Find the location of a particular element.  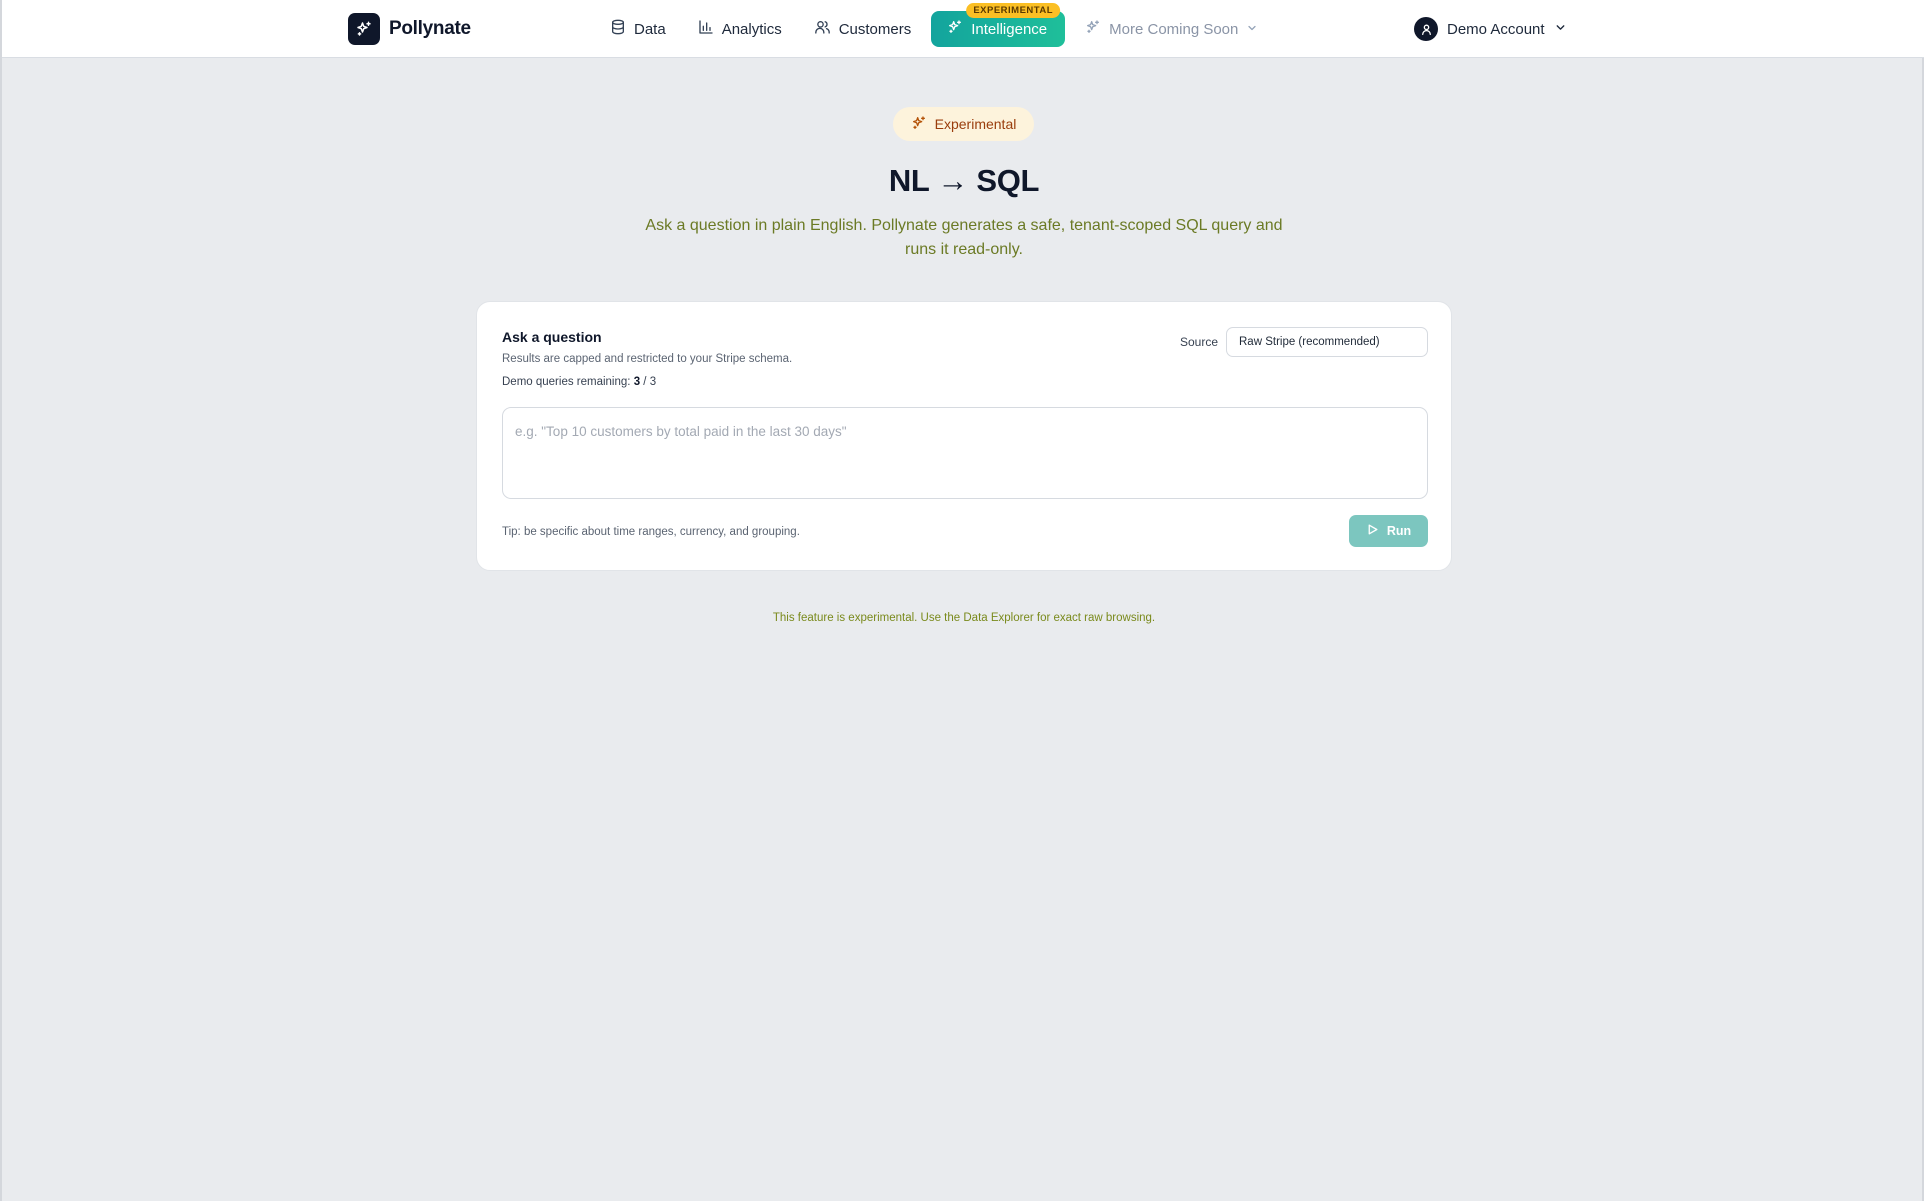

source-select: Raw Stripe (recommended) is located at coordinates (1327, 342).